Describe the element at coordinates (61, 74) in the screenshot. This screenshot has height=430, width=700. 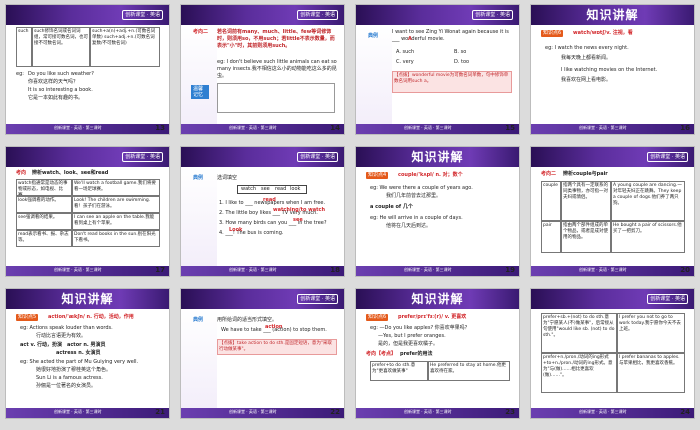
I see `example-line: Do you like such weather?` at that location.